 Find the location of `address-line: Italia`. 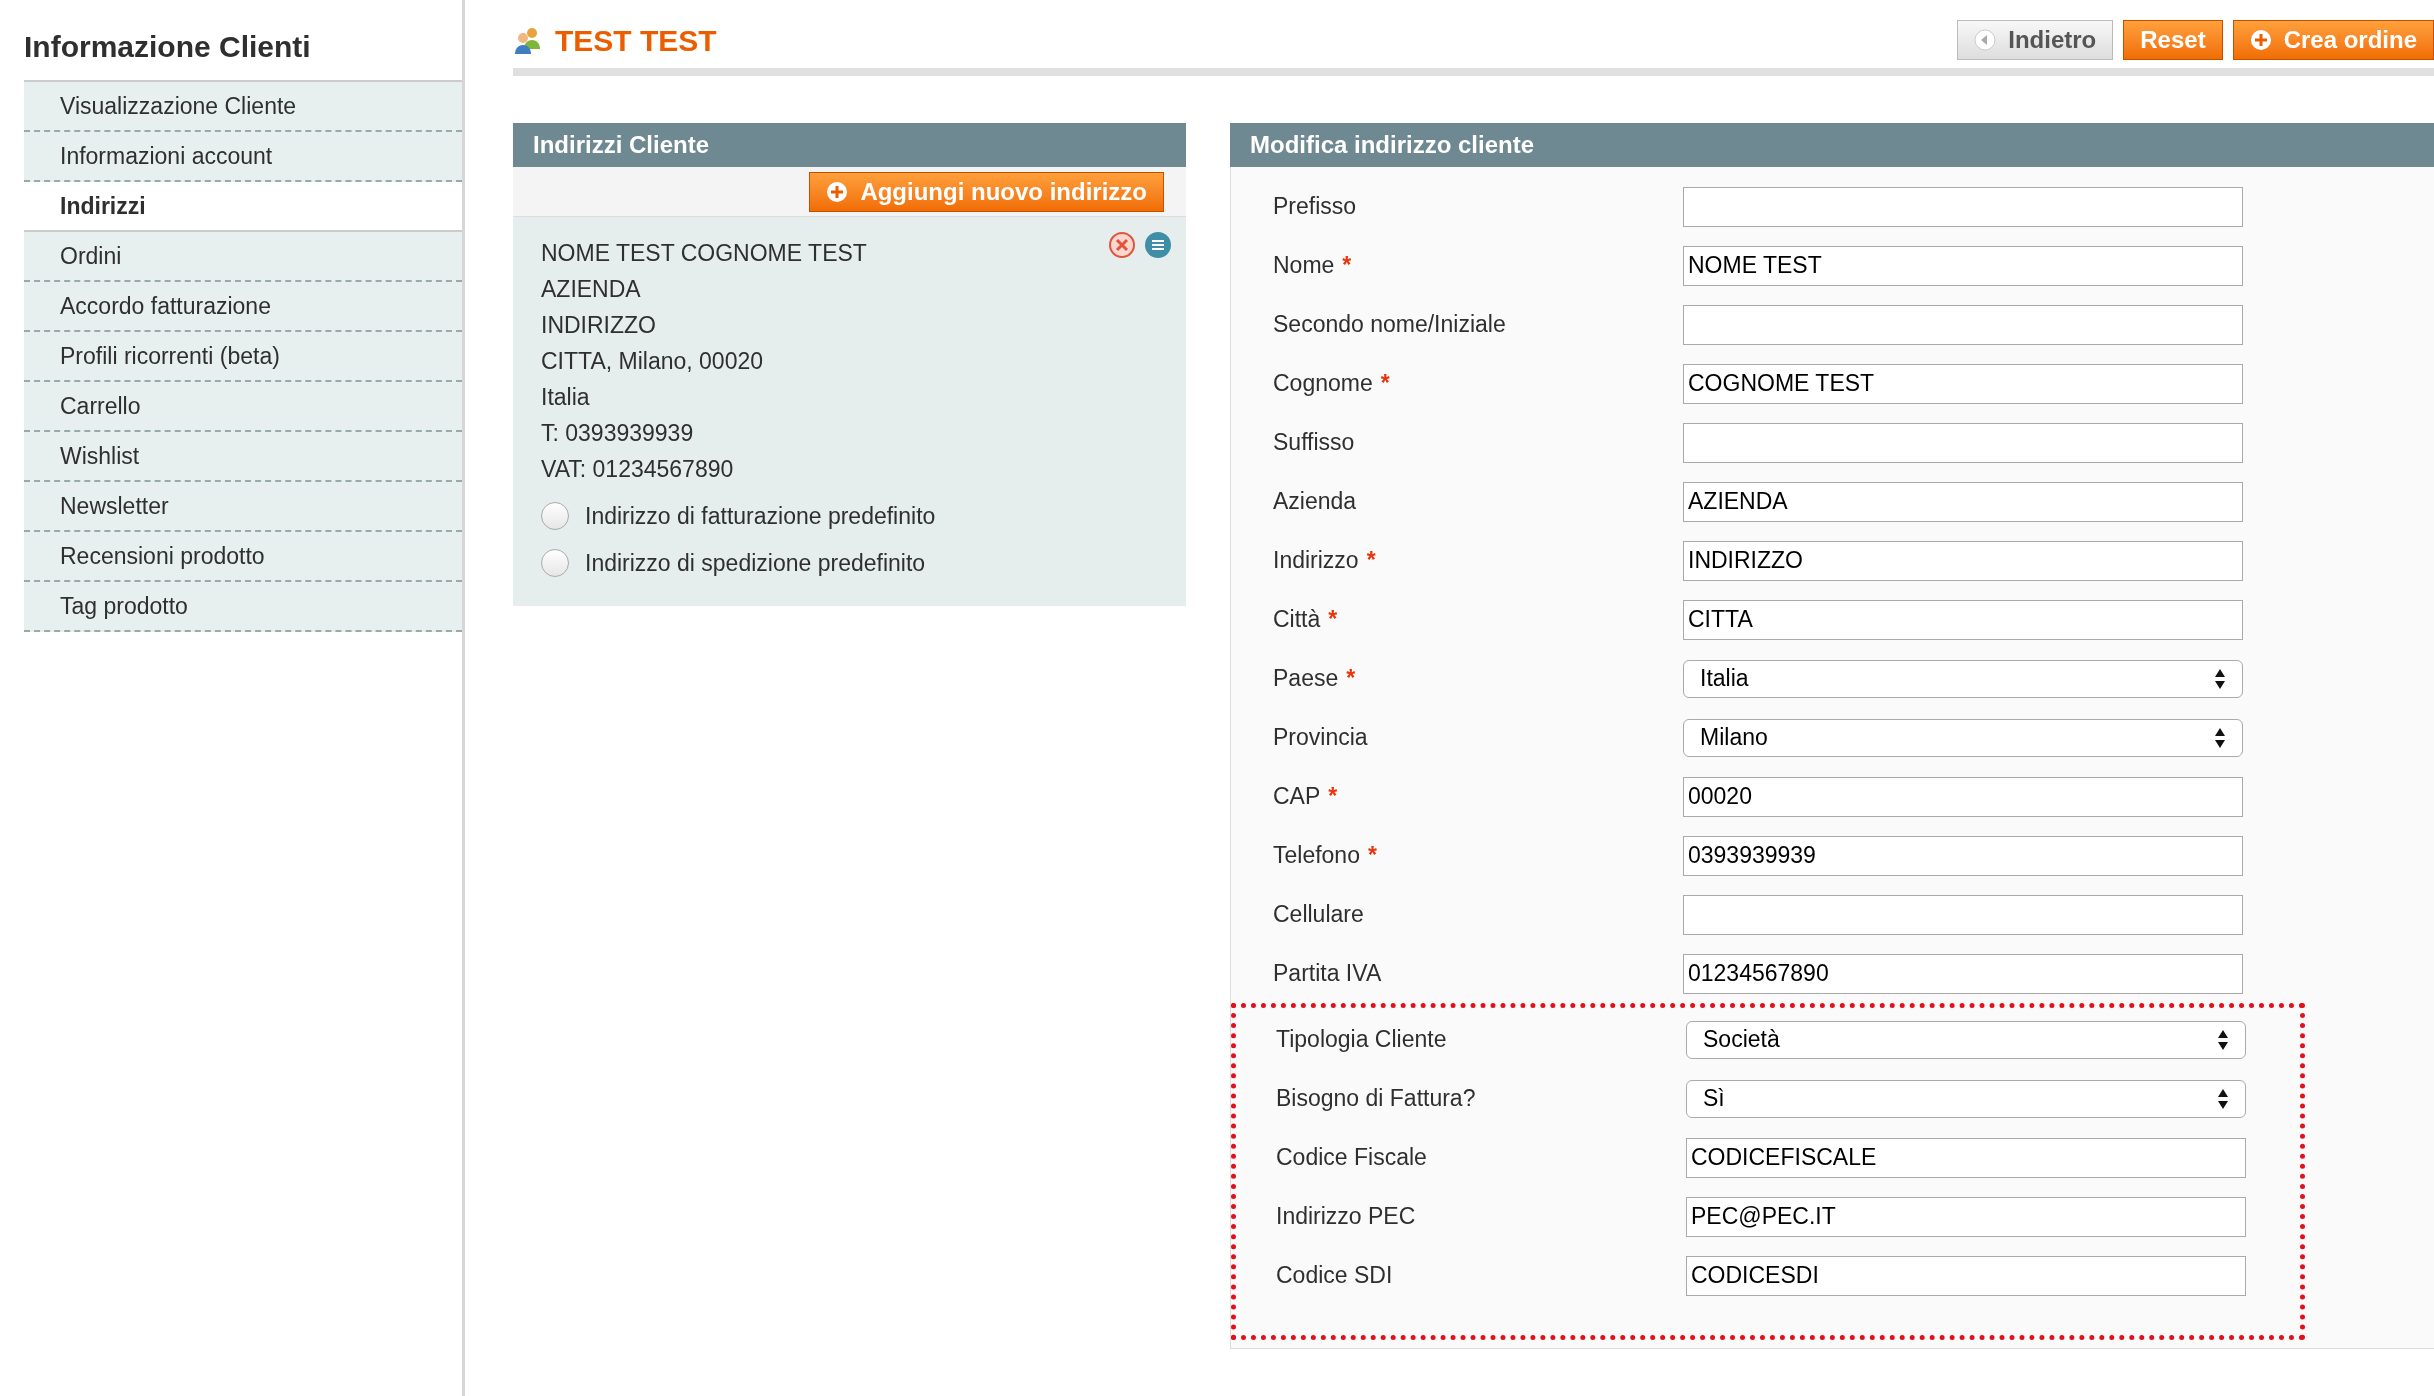

address-line: Italia is located at coordinates (565, 397).